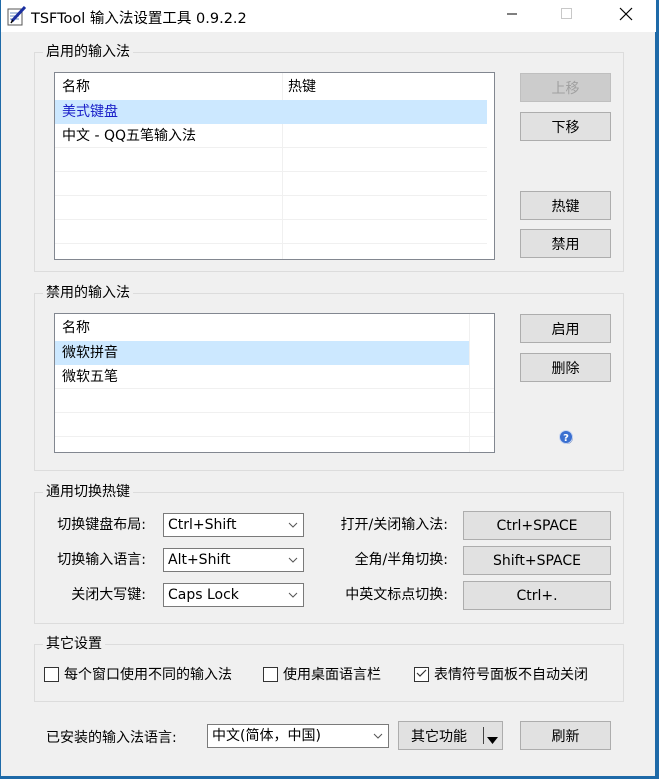 The image size is (659, 779). I want to click on list-header: 名称 热键, so click(271, 87).